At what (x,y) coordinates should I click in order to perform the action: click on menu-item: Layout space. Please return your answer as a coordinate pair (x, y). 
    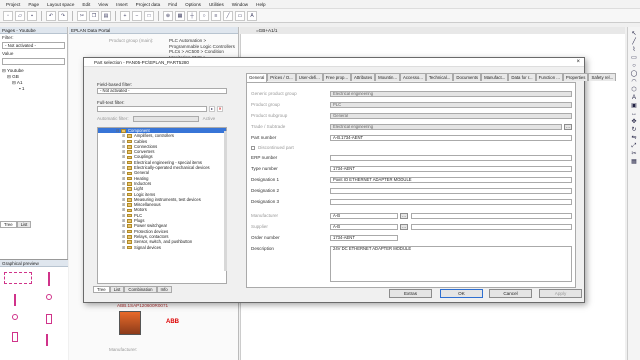
    Looking at the image, I should click on (60, 4).